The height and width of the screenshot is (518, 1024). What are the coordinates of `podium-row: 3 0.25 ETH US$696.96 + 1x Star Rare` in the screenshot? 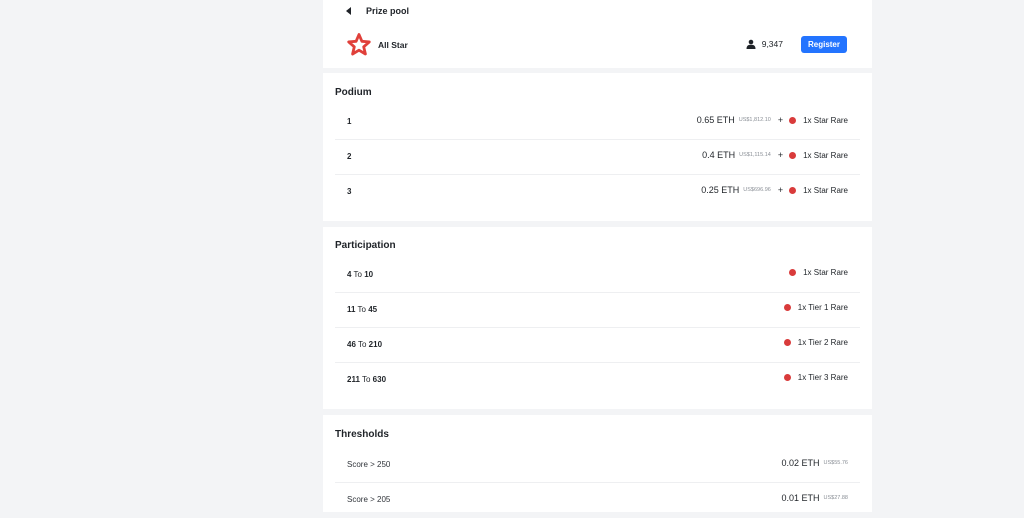 It's located at (597, 192).